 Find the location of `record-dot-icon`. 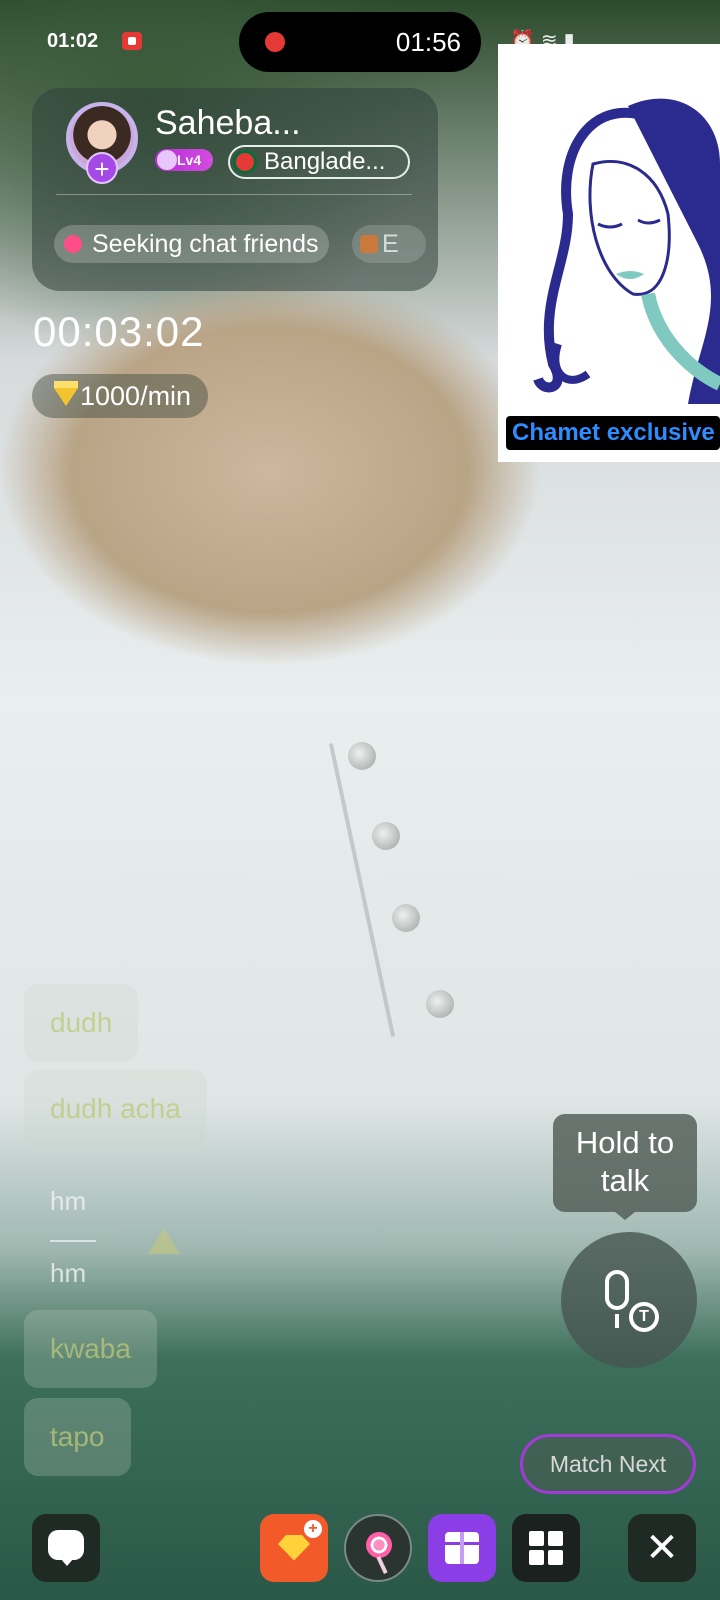

record-dot-icon is located at coordinates (275, 42).